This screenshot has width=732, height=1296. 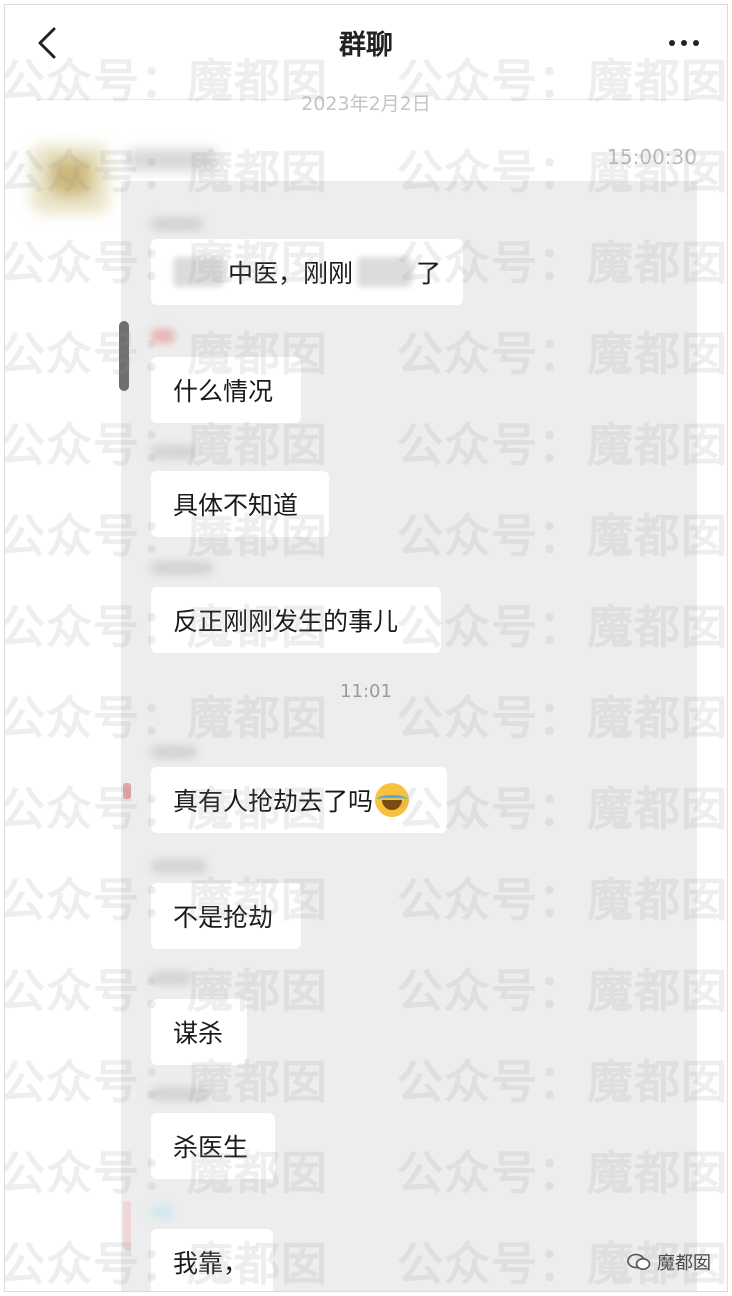 What do you see at coordinates (366, 691) in the screenshot?
I see `message-time-divider: 11:01` at bounding box center [366, 691].